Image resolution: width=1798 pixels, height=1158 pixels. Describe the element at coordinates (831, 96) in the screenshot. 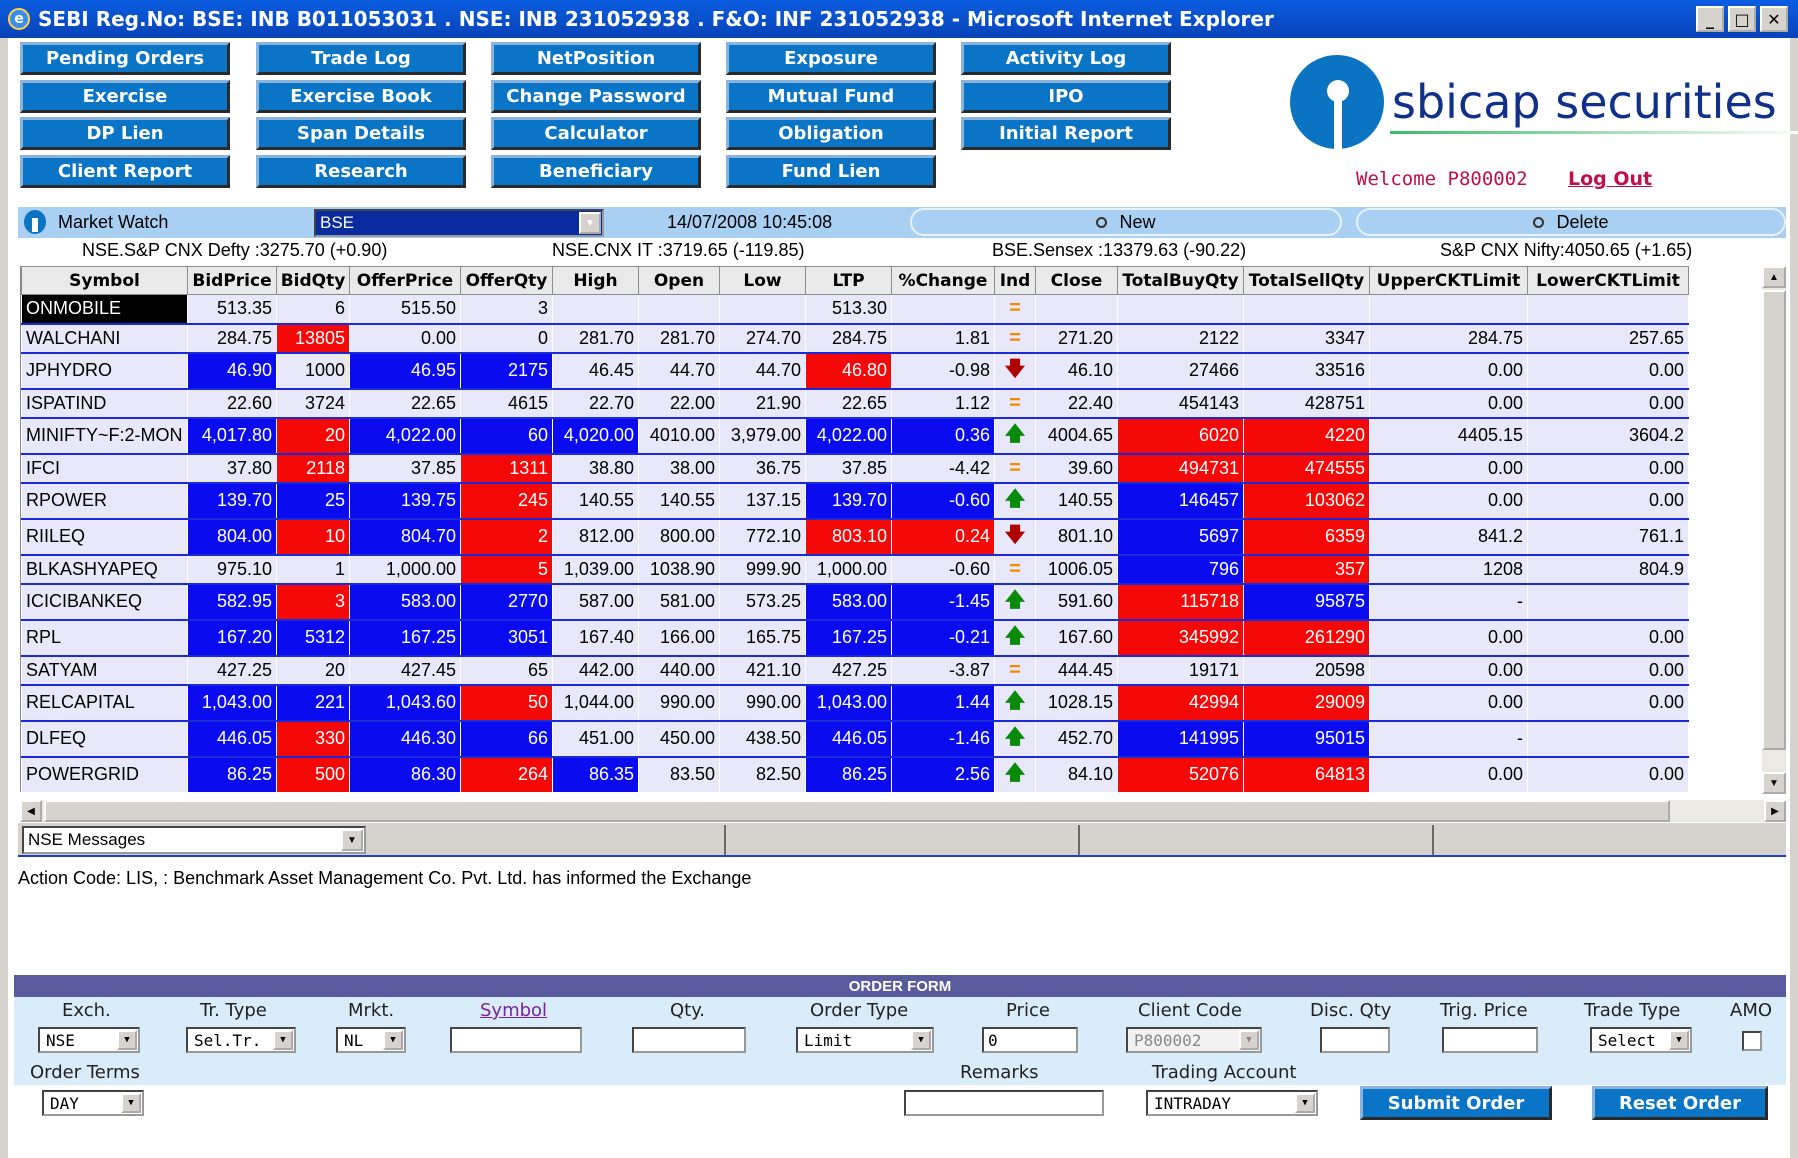

I see `nav-button-mutual-fund: Mutual Fund` at that location.